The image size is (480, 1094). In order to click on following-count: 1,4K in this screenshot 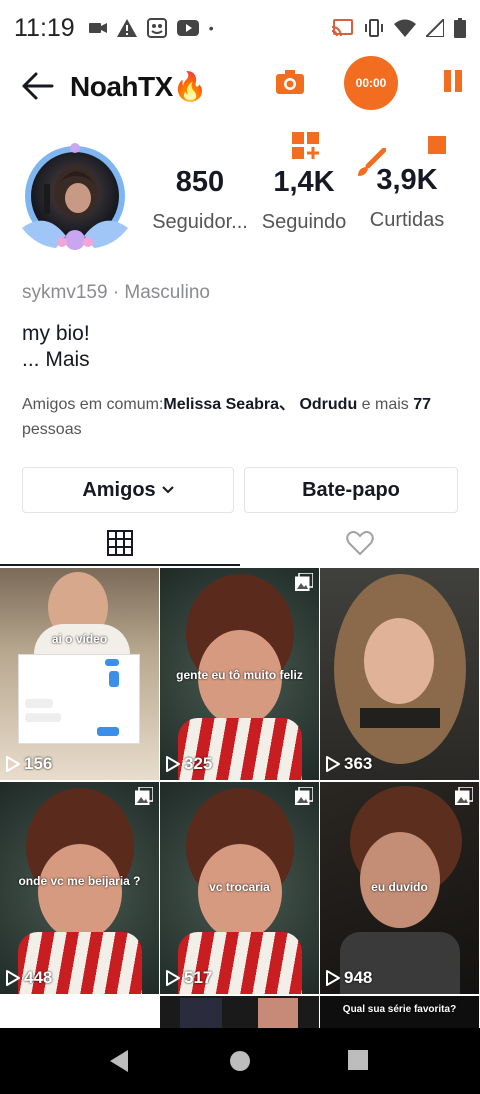, I will do `click(304, 182)`.